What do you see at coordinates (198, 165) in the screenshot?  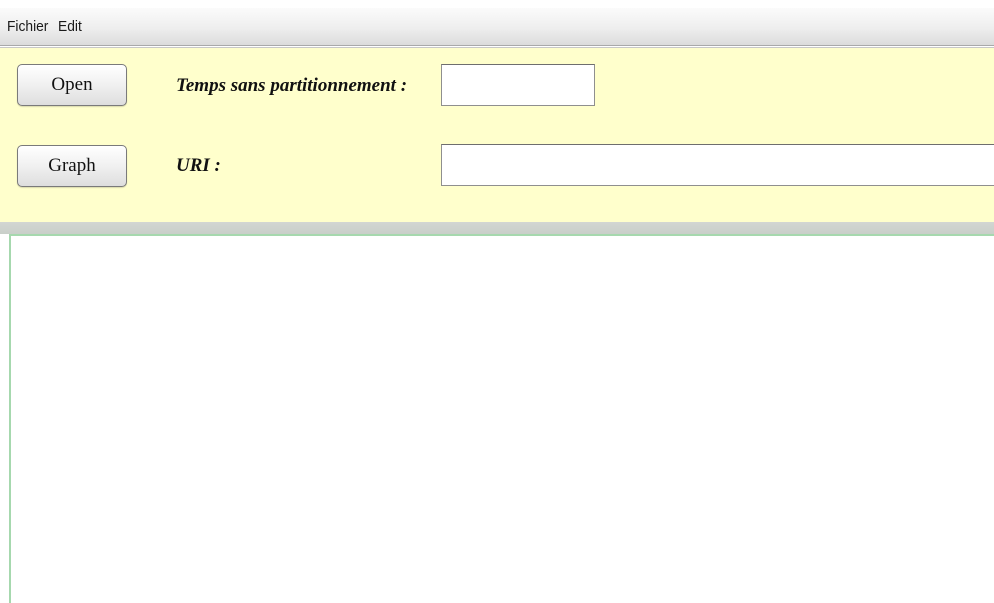 I see `uri-label: URI :` at bounding box center [198, 165].